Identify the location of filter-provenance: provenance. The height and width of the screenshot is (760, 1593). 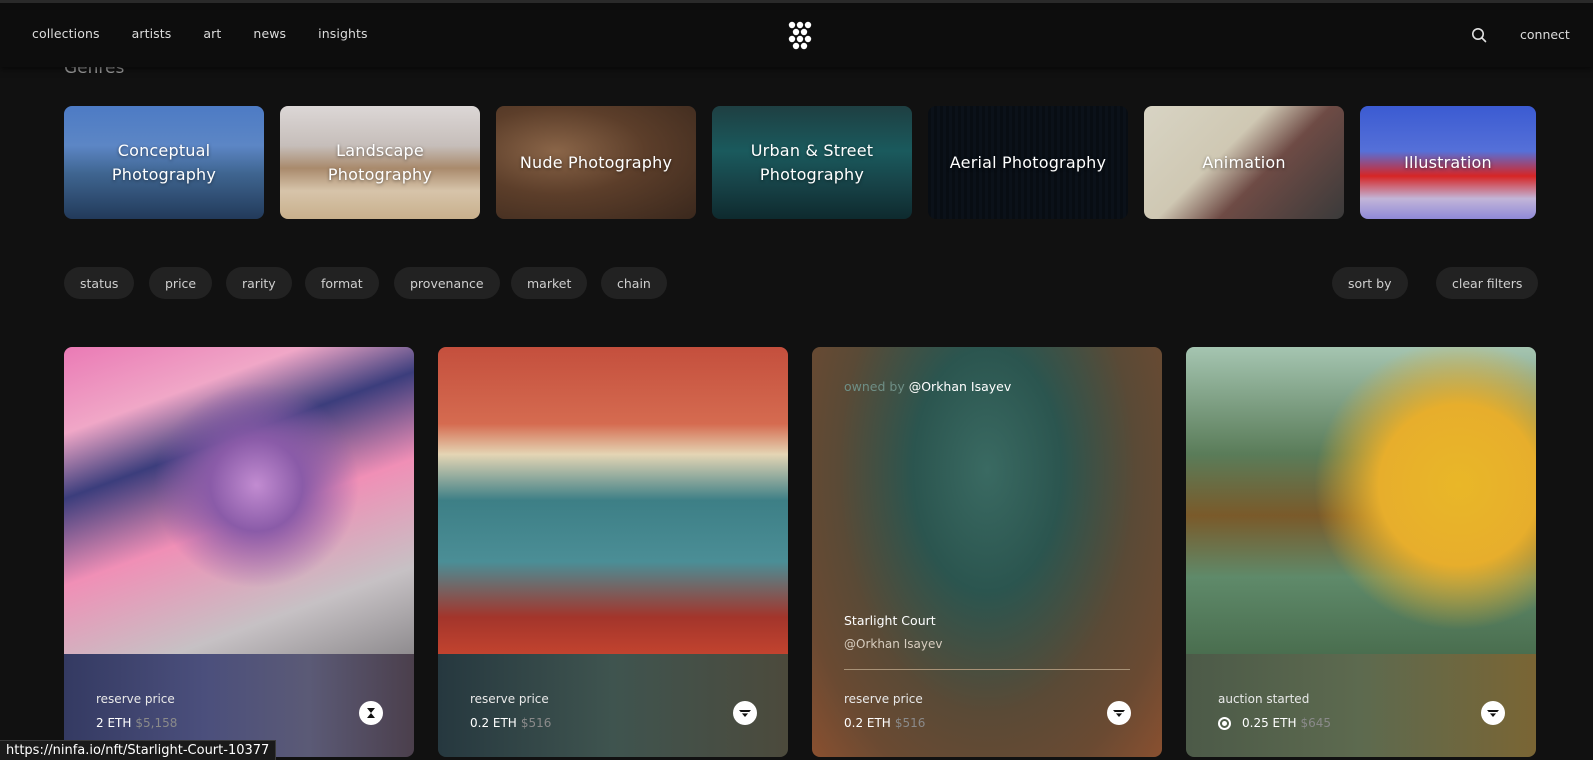
(447, 283).